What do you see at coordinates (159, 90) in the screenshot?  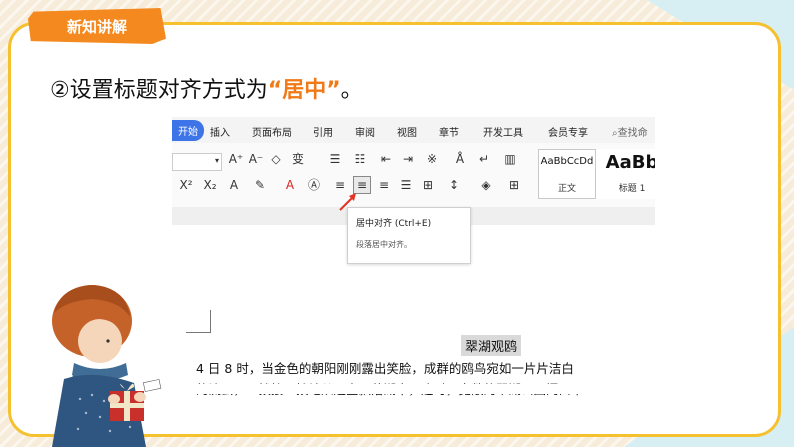 I see `heading-prefix: ②设置标题对齐方式为` at bounding box center [159, 90].